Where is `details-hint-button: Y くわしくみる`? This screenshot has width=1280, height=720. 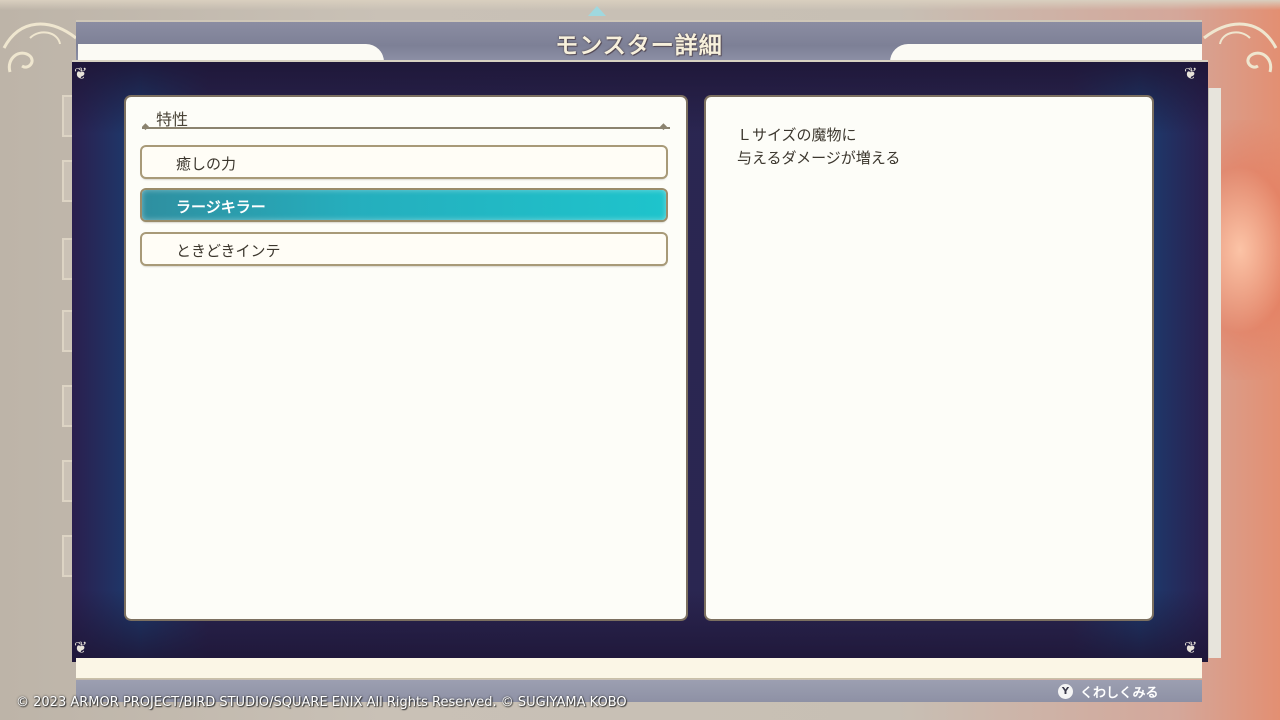
details-hint-button: Y くわしくみる is located at coordinates (1108, 691).